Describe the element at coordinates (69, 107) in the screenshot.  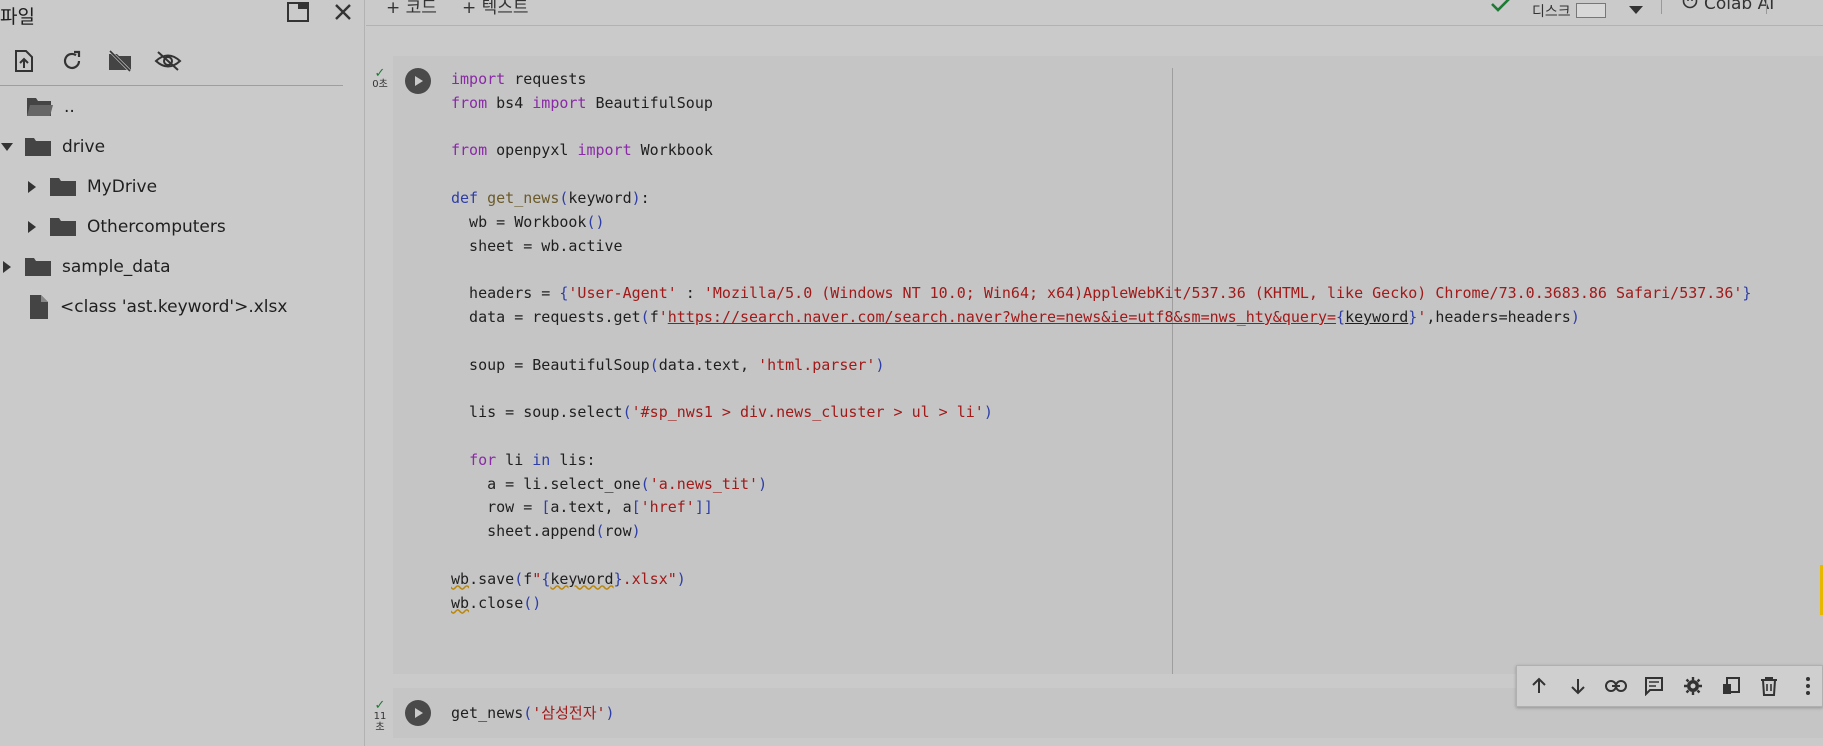
I see `tree-item-label: ..` at that location.